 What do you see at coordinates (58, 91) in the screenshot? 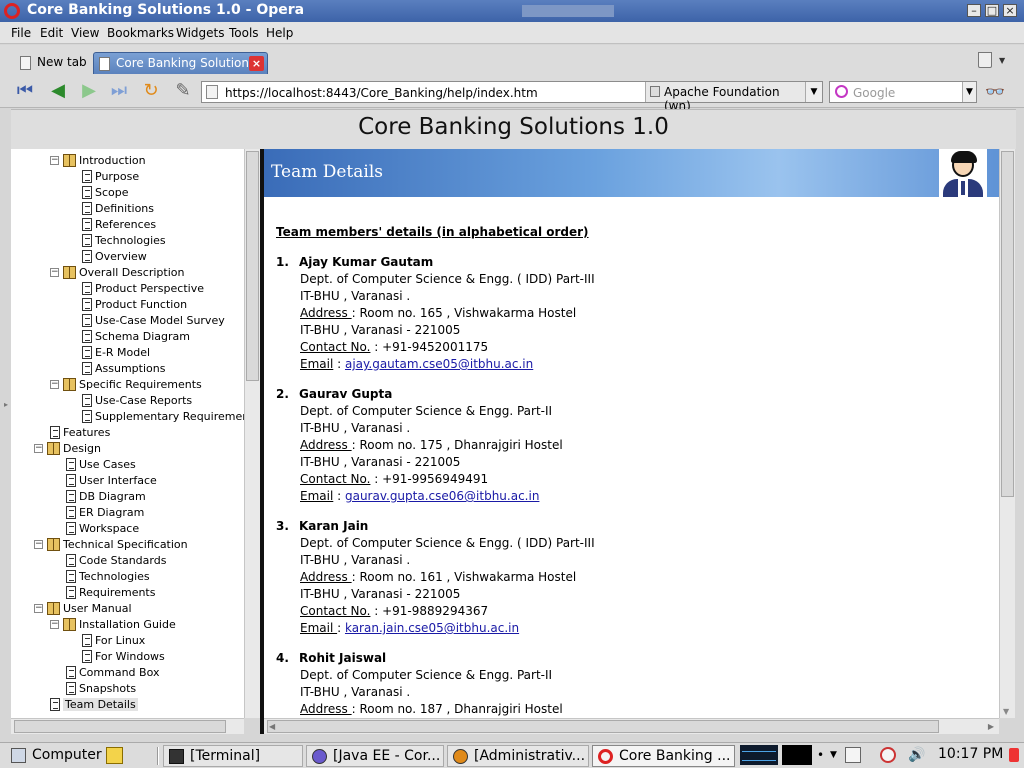
I see `back-icon: ◀` at bounding box center [58, 91].